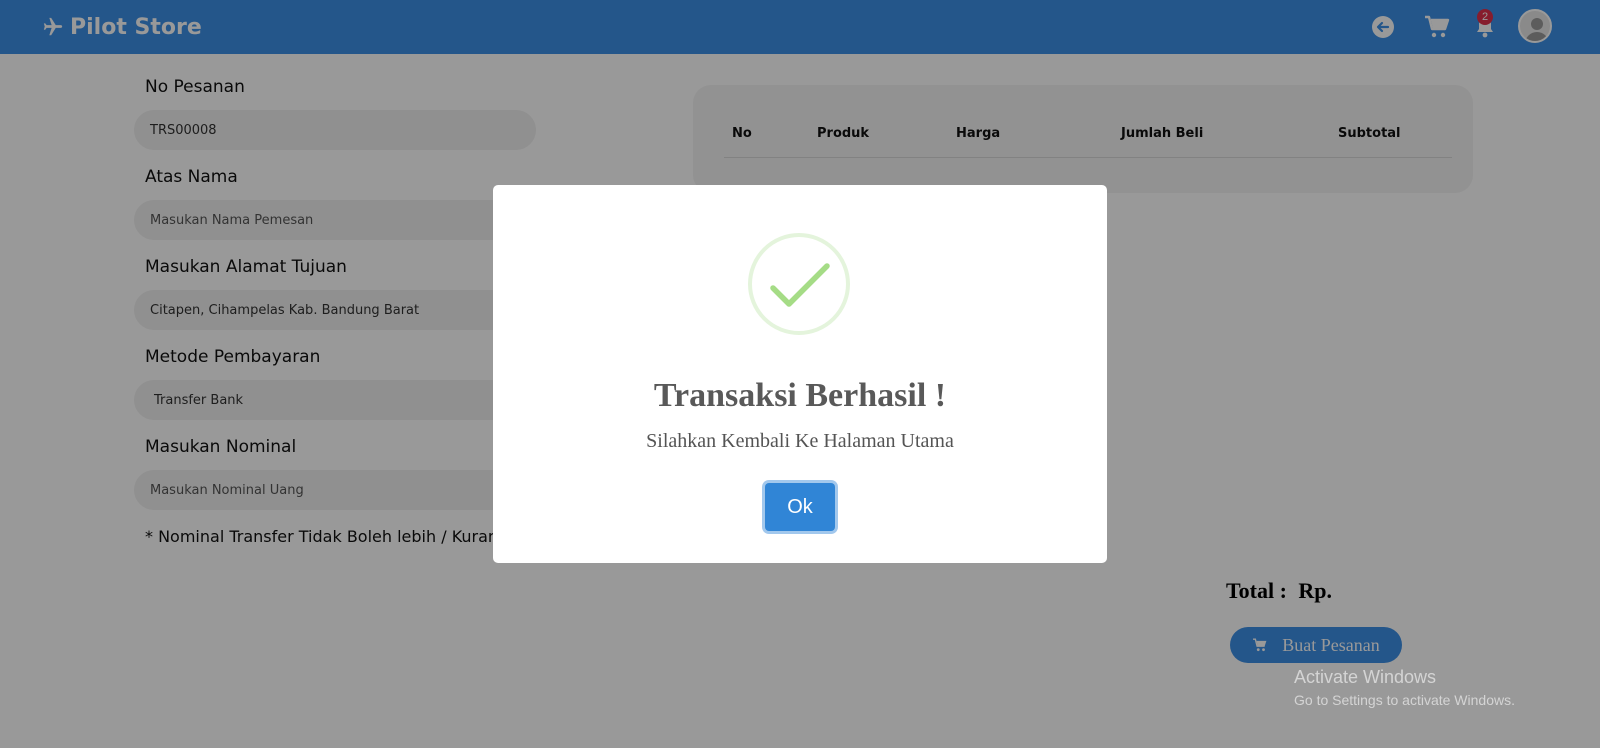 The height and width of the screenshot is (748, 1600). What do you see at coordinates (800, 441) in the screenshot?
I see `dialog-message: Silahkan Kembali Ke Halaman Utama` at bounding box center [800, 441].